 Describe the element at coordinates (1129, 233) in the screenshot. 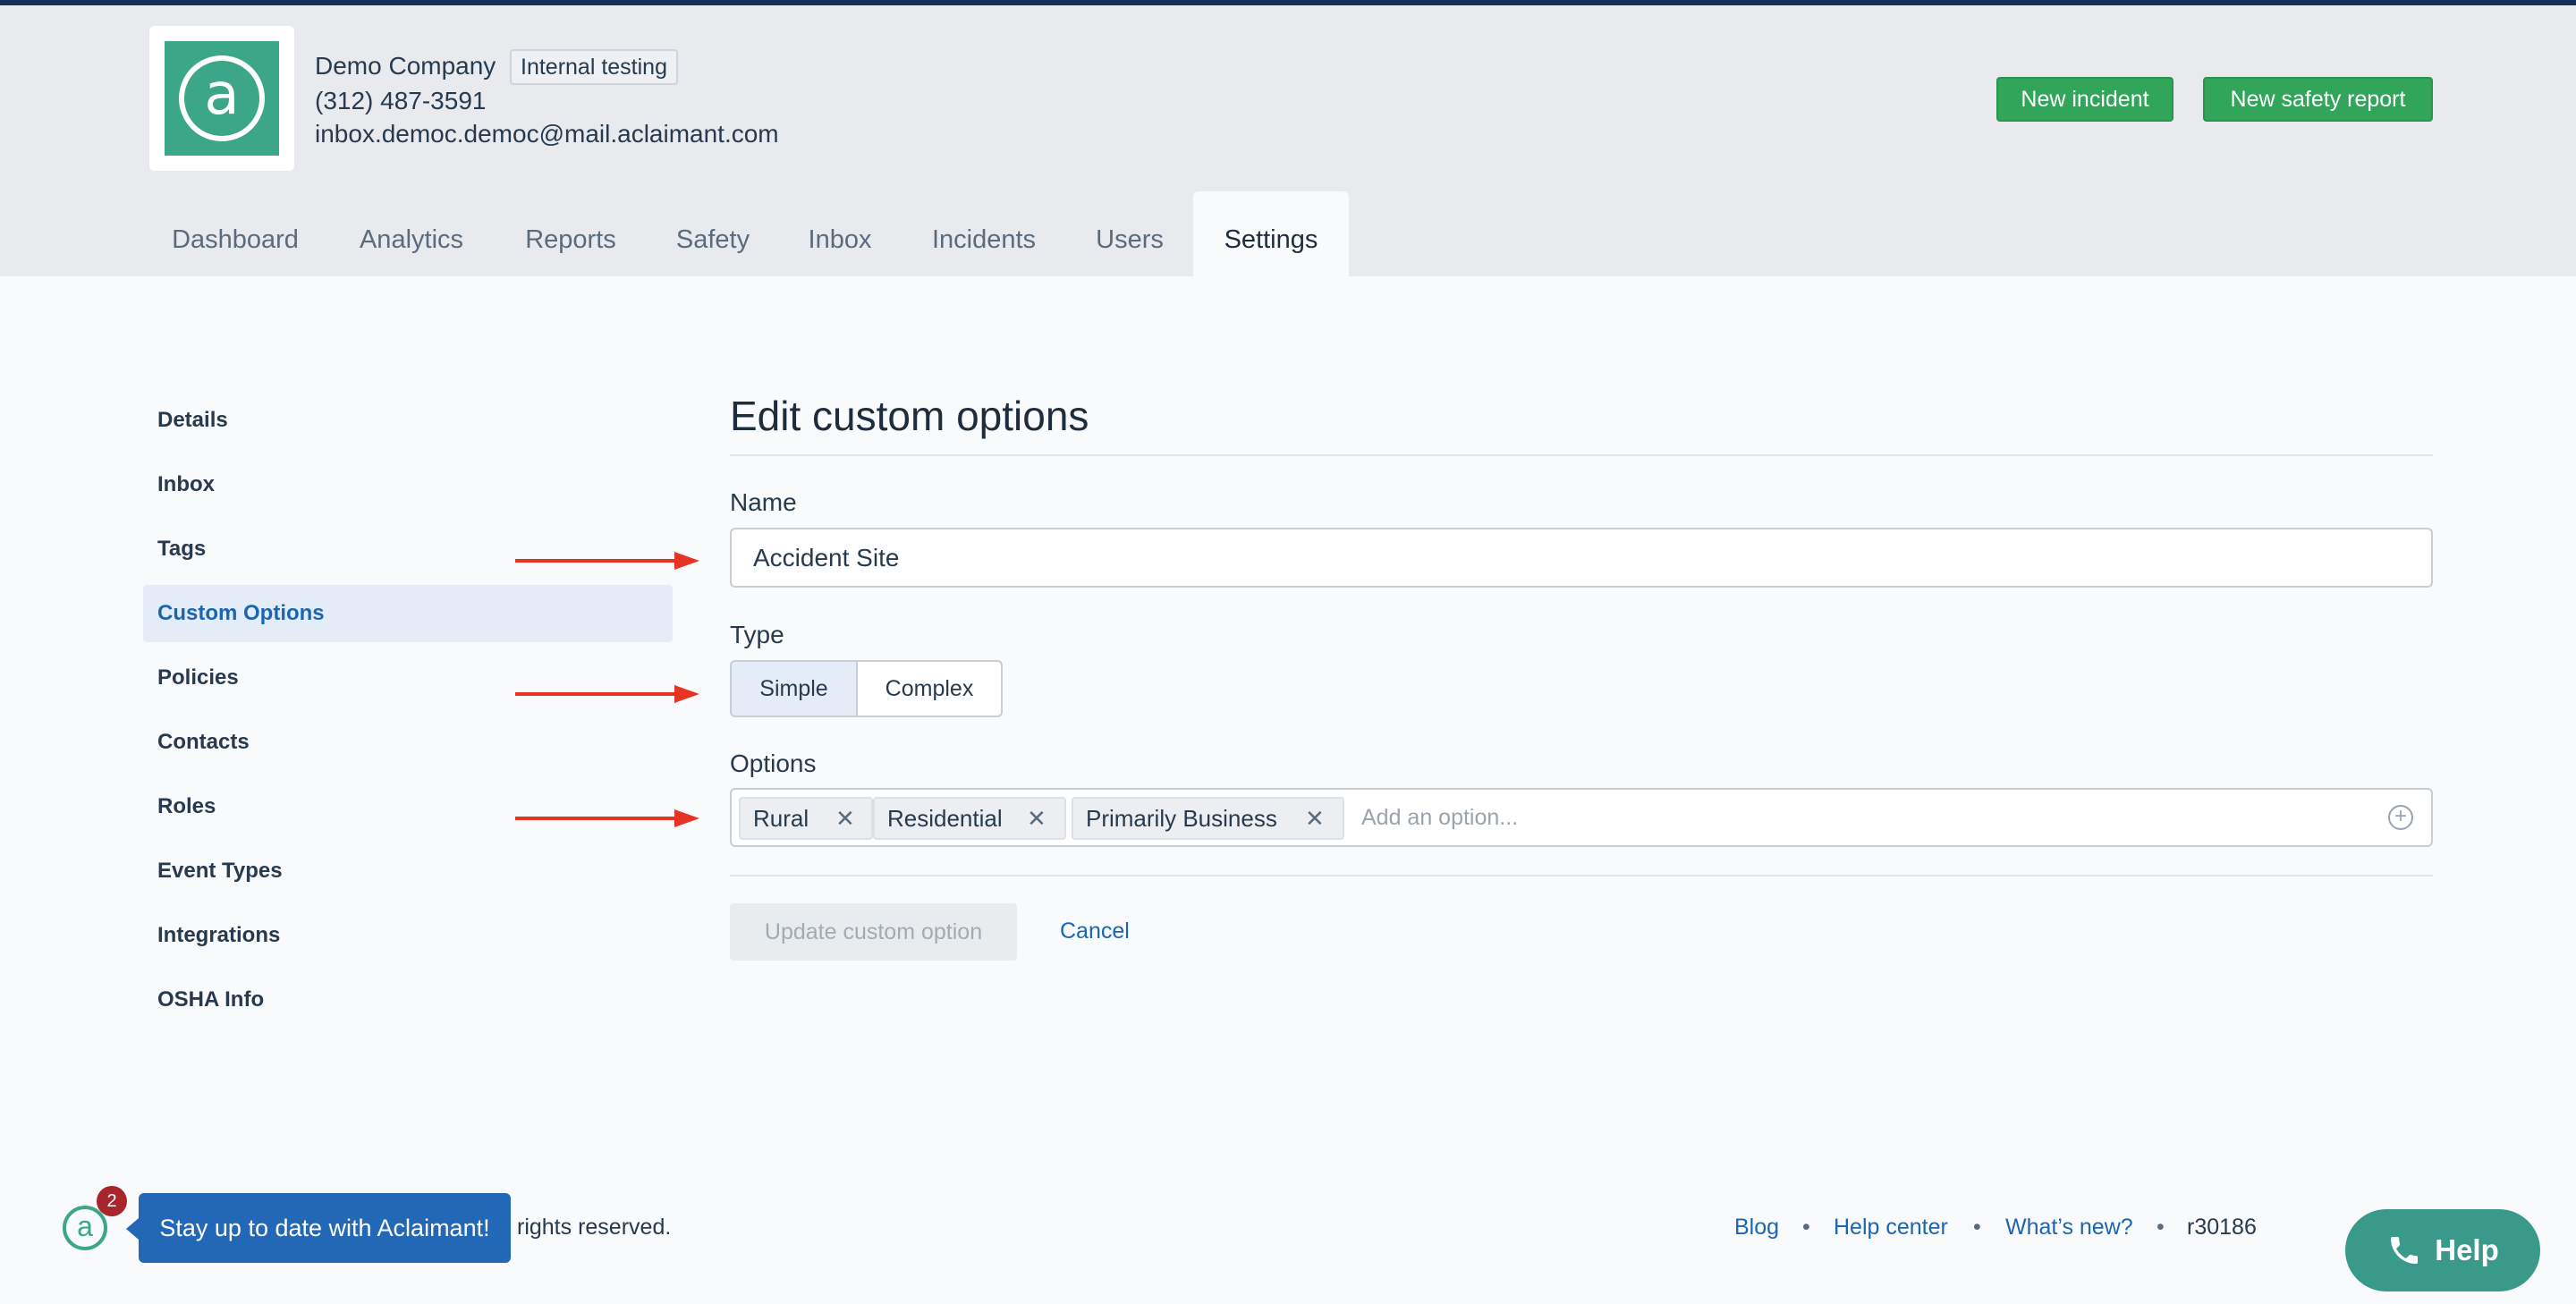

I see `tab-users: Users` at that location.